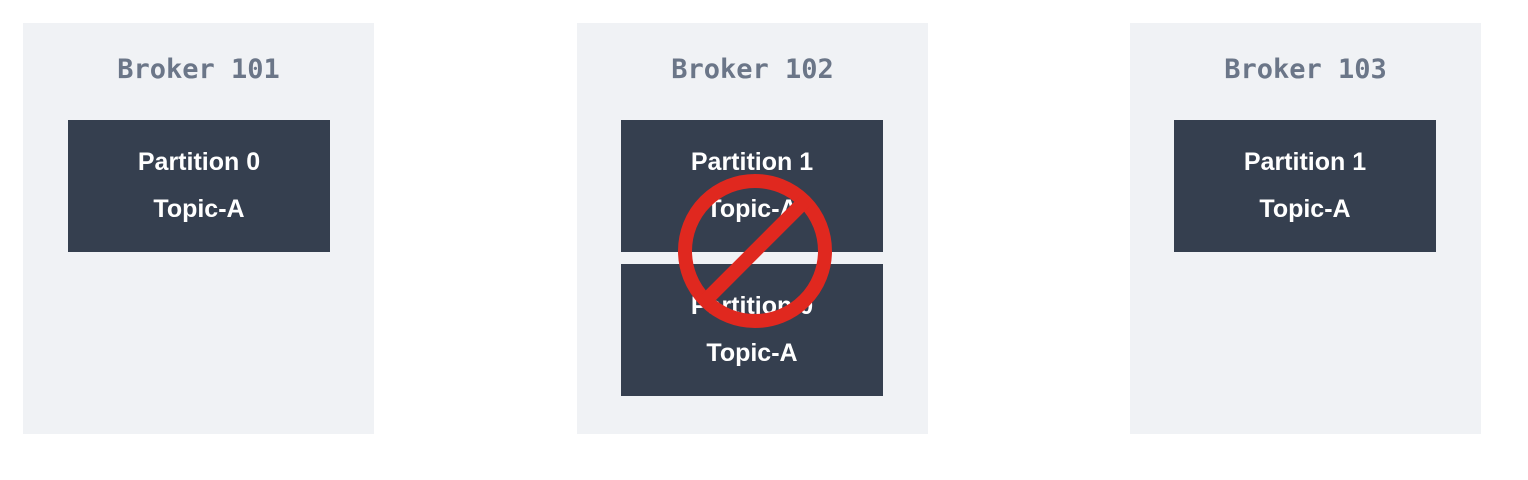 The image size is (1528, 480). What do you see at coordinates (755, 251) in the screenshot?
I see `no-entry-sign-icon` at bounding box center [755, 251].